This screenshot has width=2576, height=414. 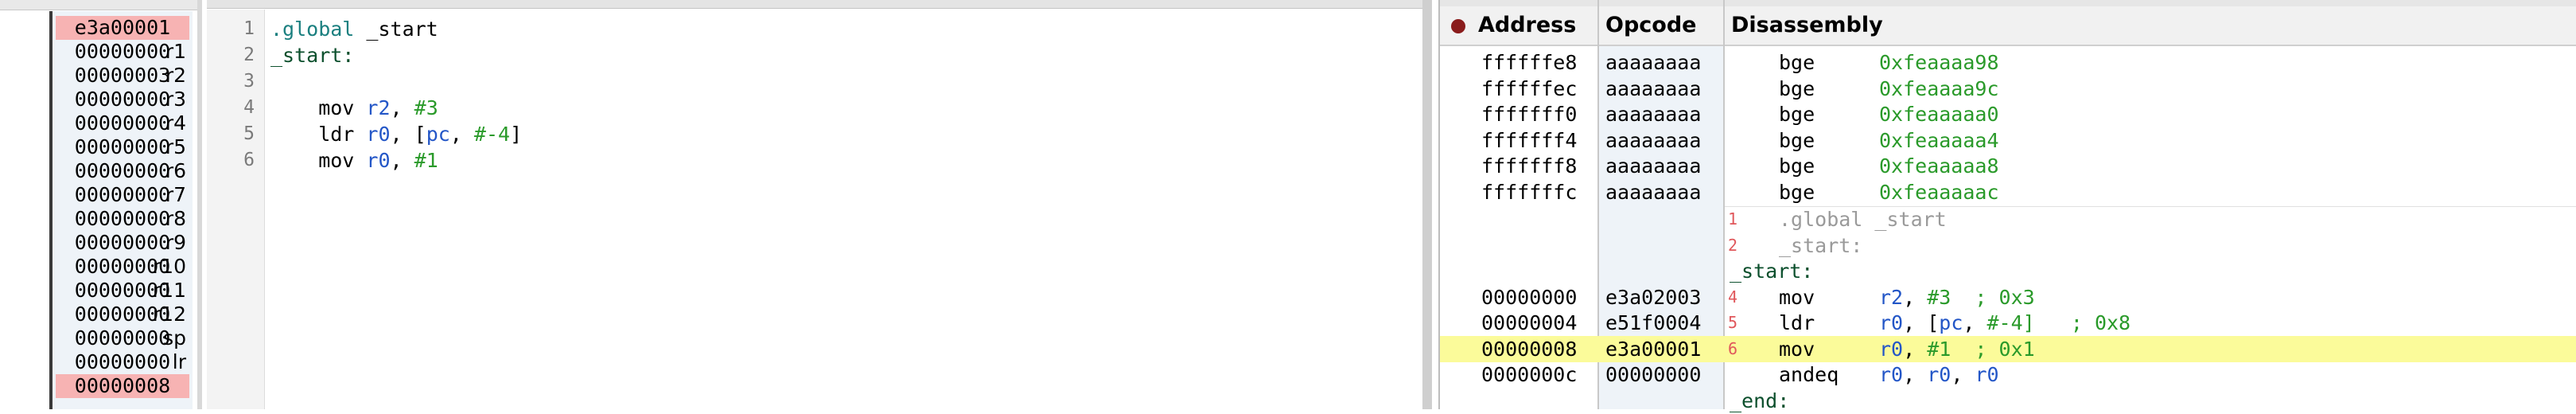 I want to click on editor-line: 4 mov r2, #3, so click(x=812, y=108).